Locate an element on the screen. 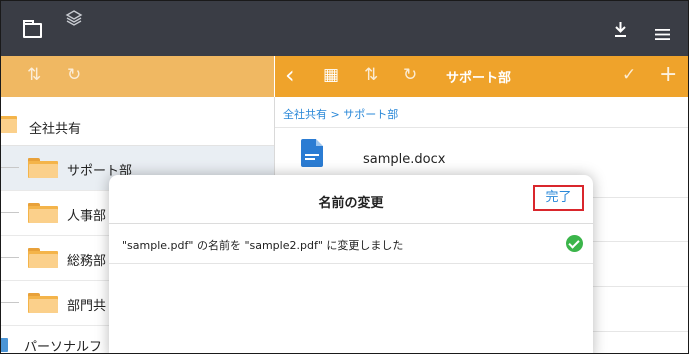 The width and height of the screenshot is (689, 354). select-check-icon: ✓ is located at coordinates (629, 75).